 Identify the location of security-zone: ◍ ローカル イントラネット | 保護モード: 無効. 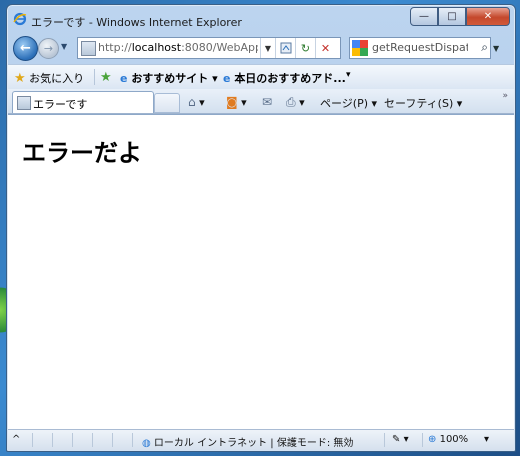
(247, 441).